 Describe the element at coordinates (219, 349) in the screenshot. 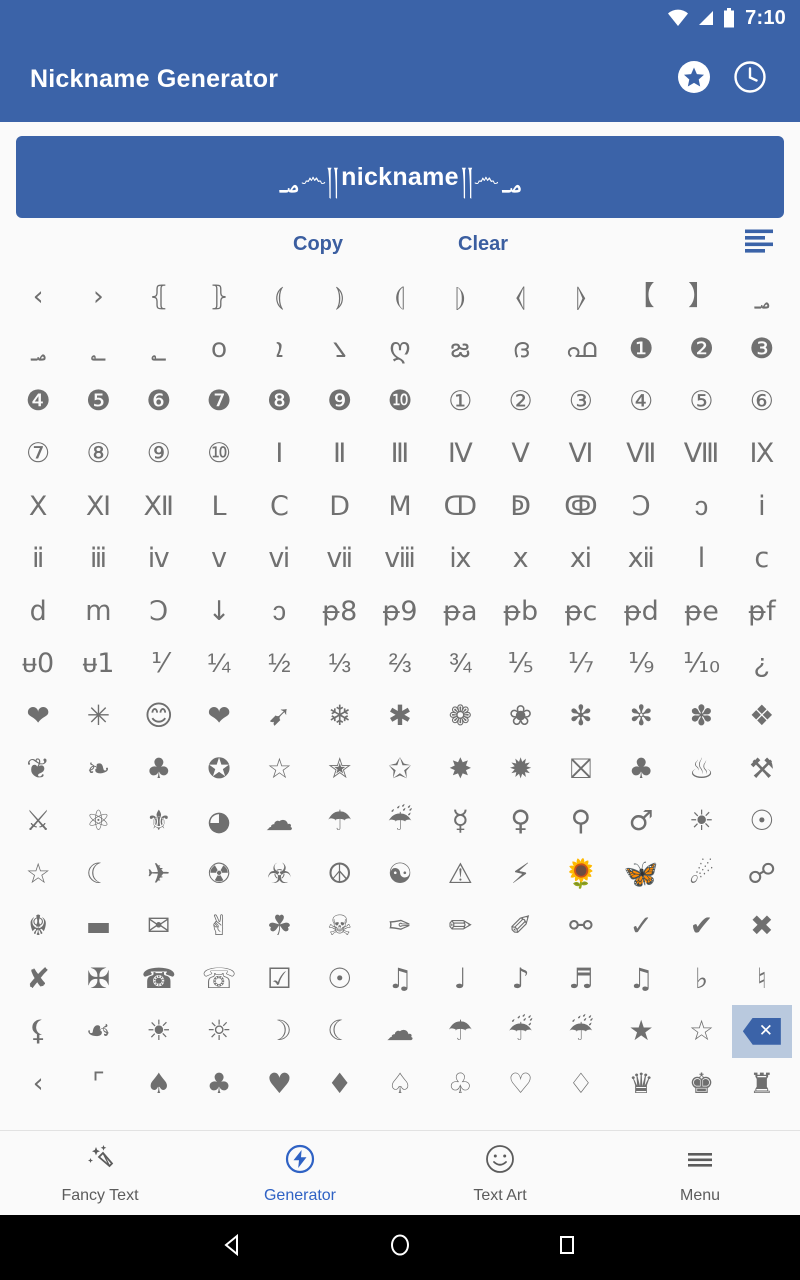

I see `symbol-key: ꧆` at that location.